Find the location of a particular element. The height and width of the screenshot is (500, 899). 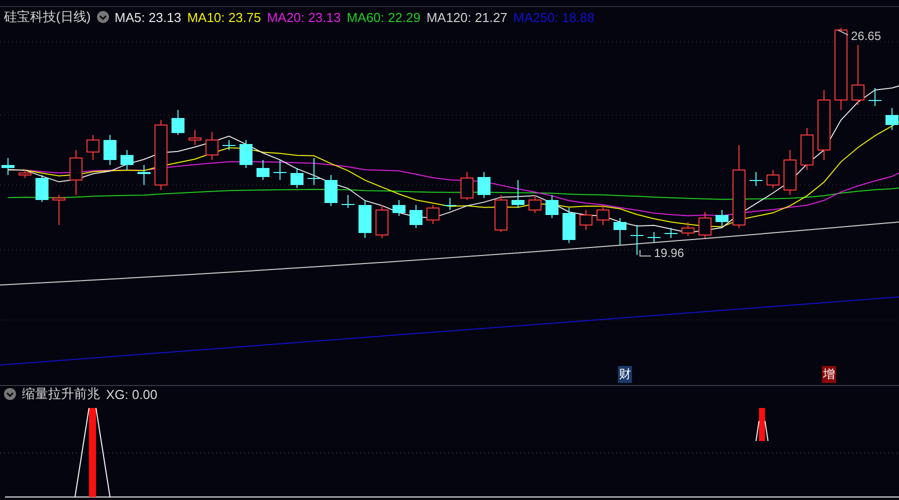

price-label: 26.65 is located at coordinates (866, 36).